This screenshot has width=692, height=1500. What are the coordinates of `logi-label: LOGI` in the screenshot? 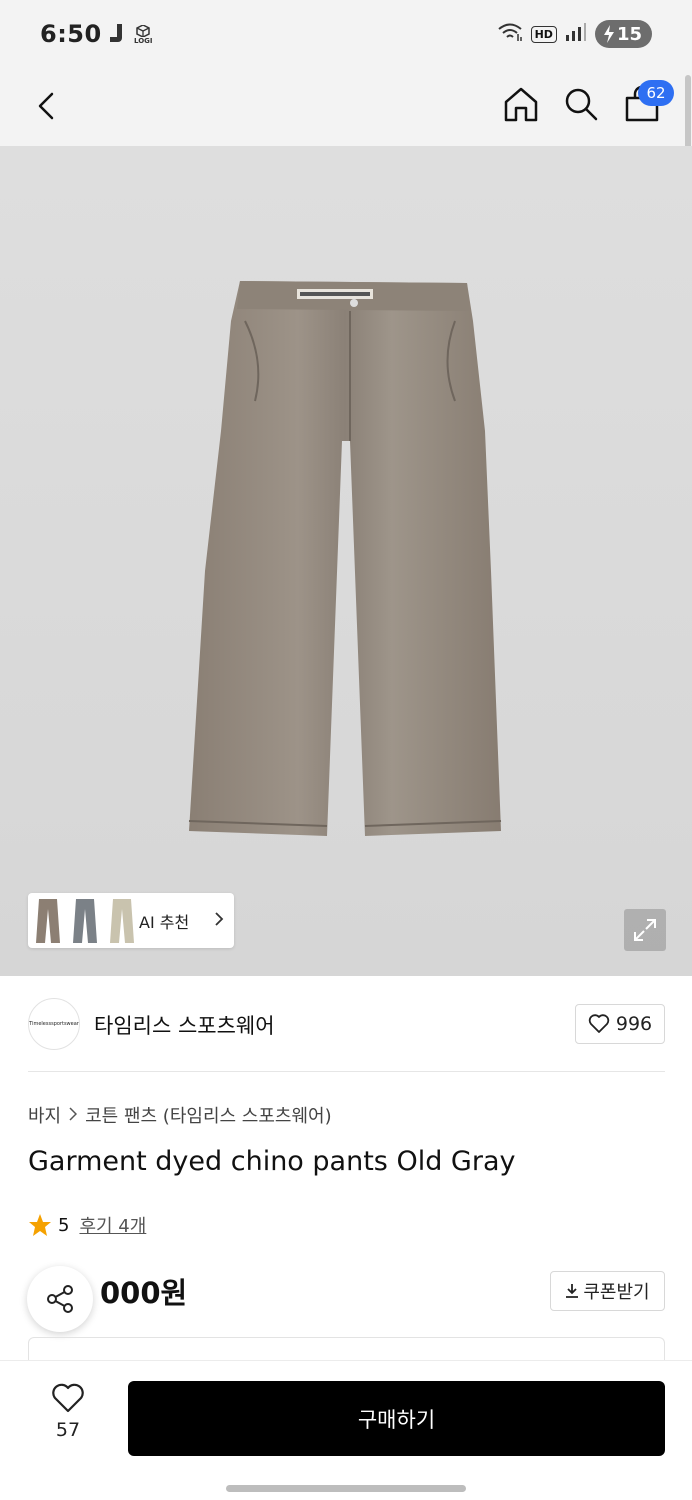 It's located at (143, 41).